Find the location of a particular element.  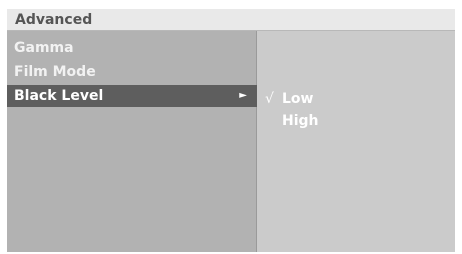

menu-item-black-level: Black Level ► is located at coordinates (132, 96).